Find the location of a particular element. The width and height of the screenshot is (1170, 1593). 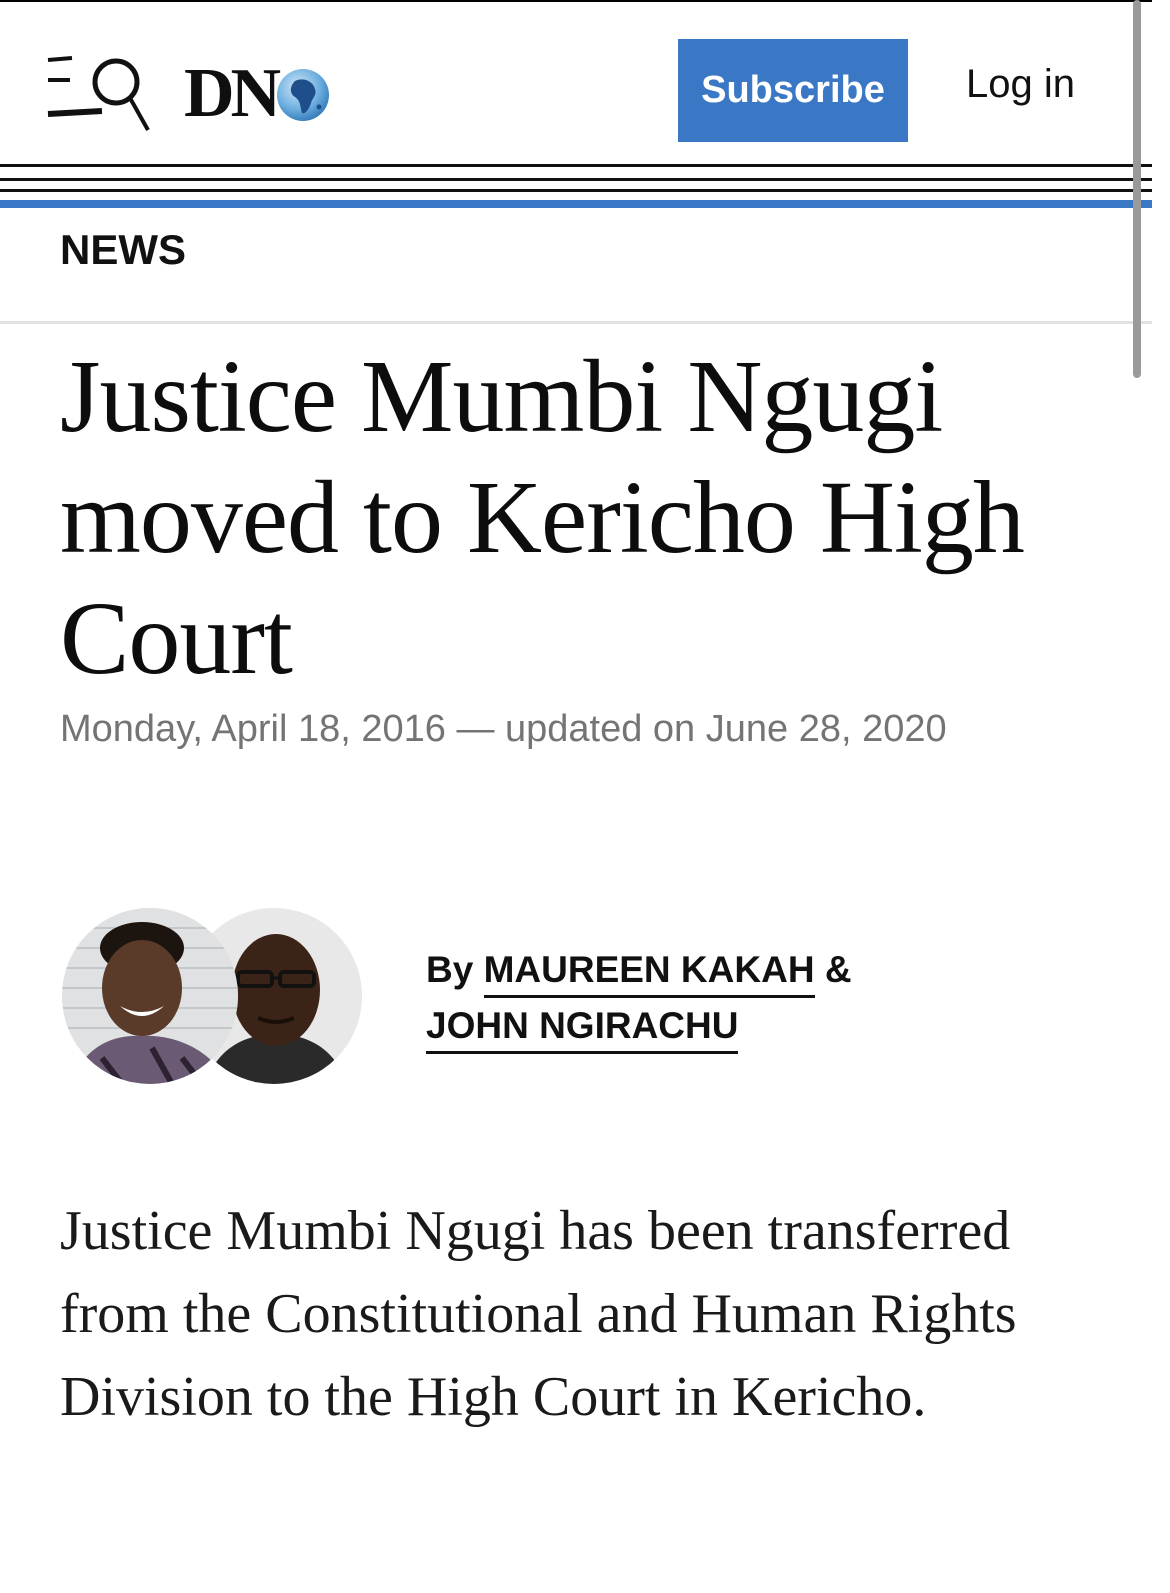

author-link-john-ngirachu: JOHN NGIRACHU is located at coordinates (582, 1027).